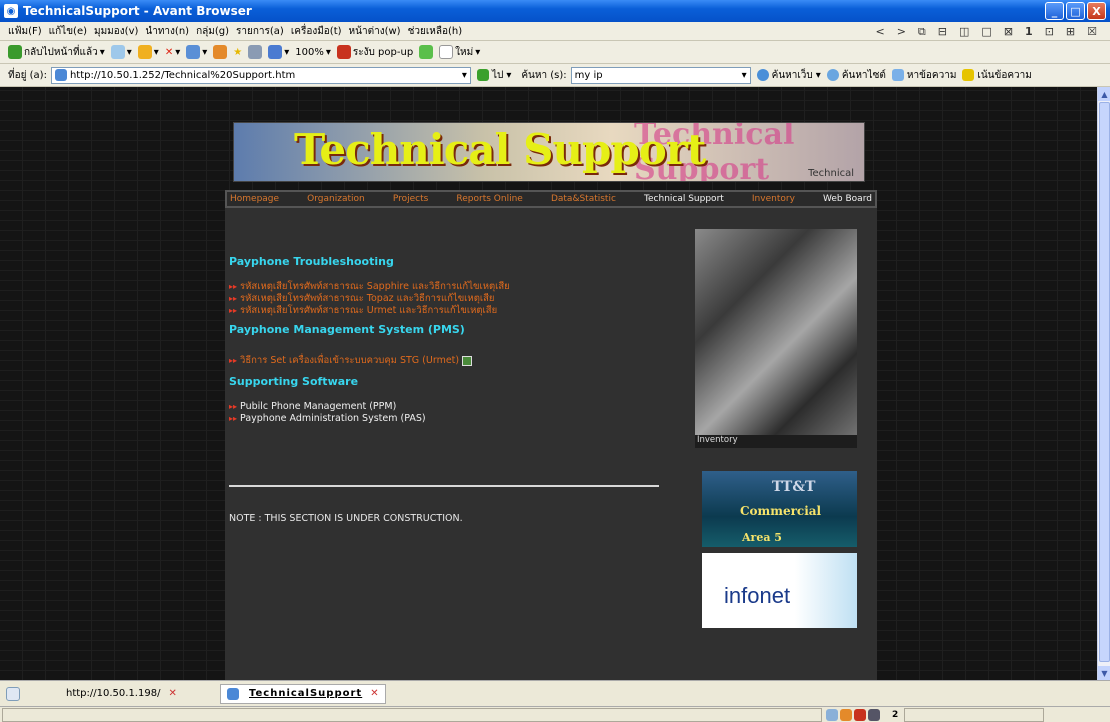 The height and width of the screenshot is (722, 1110). I want to click on tt-commercial-text: Commercial, so click(781, 511).